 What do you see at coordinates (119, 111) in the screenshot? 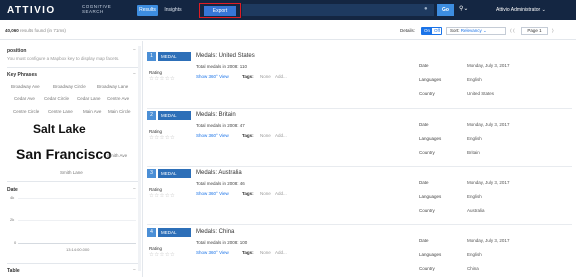
I see `phrase-tag: Main Circle` at bounding box center [119, 111].